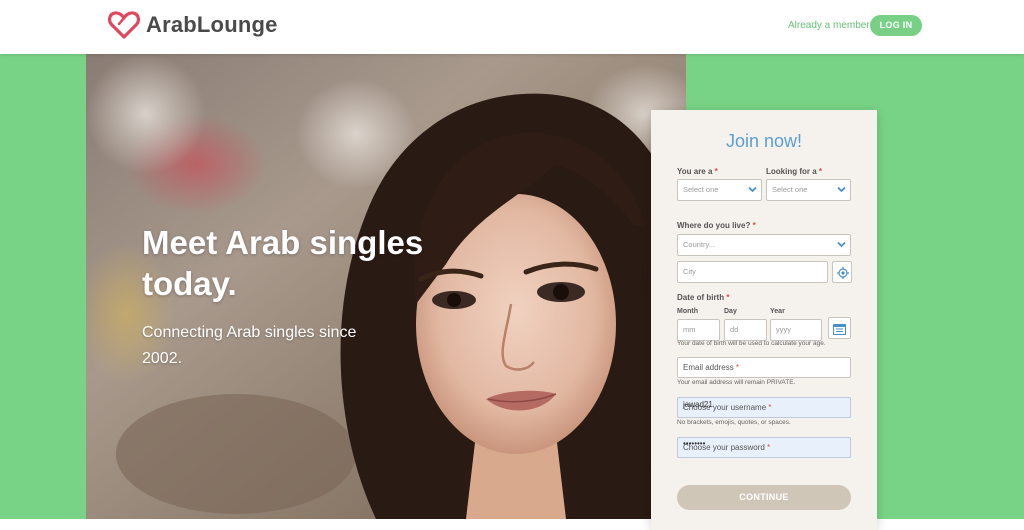  I want to click on login-button: LOG IN, so click(896, 25).